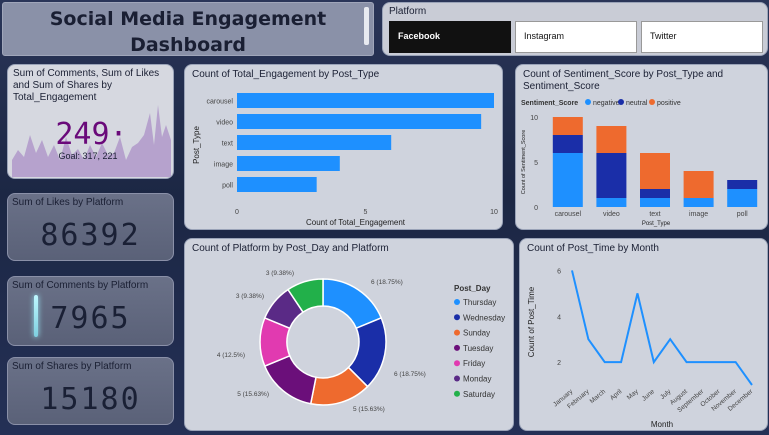  What do you see at coordinates (188, 32) in the screenshot?
I see `page-title: Social Media Engagement Dashboard` at bounding box center [188, 32].